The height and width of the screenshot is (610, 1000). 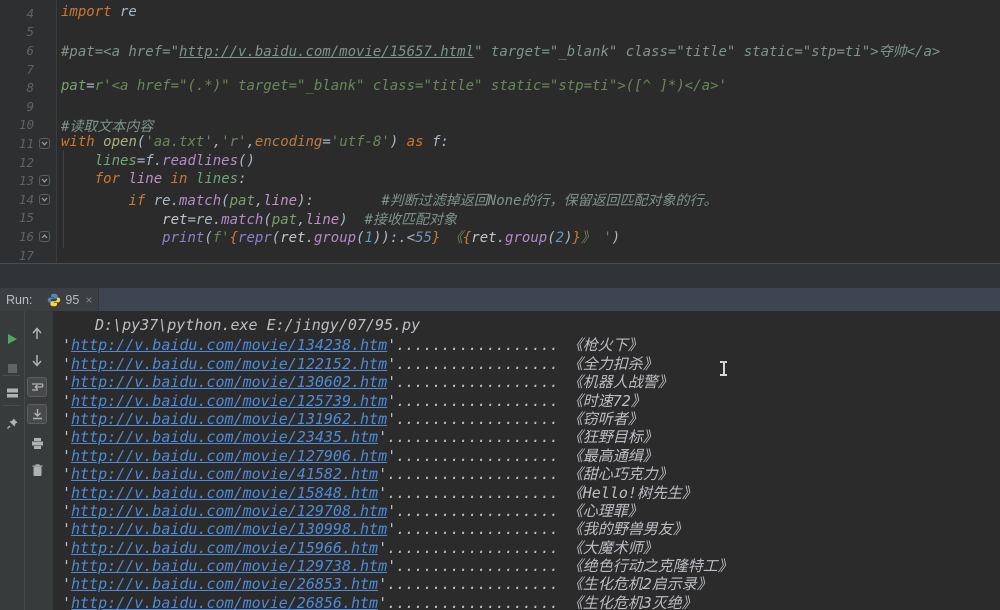 What do you see at coordinates (326, 52) in the screenshot?
I see `comment-url-link: http://v.baidu.com/movie/15657.html` at bounding box center [326, 52].